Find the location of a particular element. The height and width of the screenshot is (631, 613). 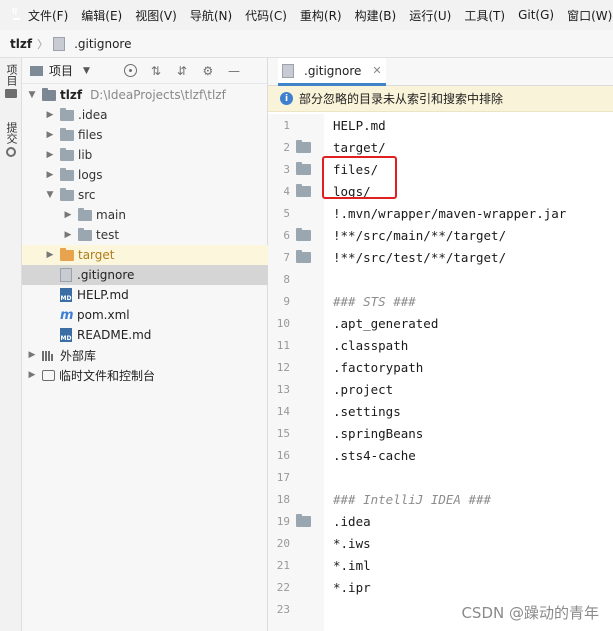

code-line: 7 !**/src/test/**/target/ is located at coordinates (440, 257).